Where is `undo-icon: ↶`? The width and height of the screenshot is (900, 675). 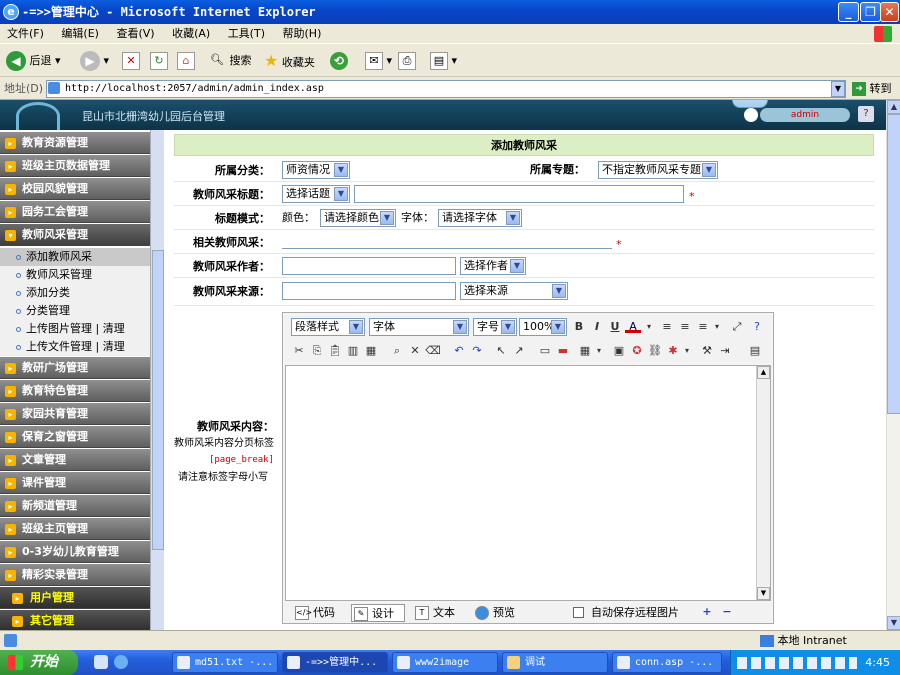 undo-icon: ↶ is located at coordinates (459, 351).